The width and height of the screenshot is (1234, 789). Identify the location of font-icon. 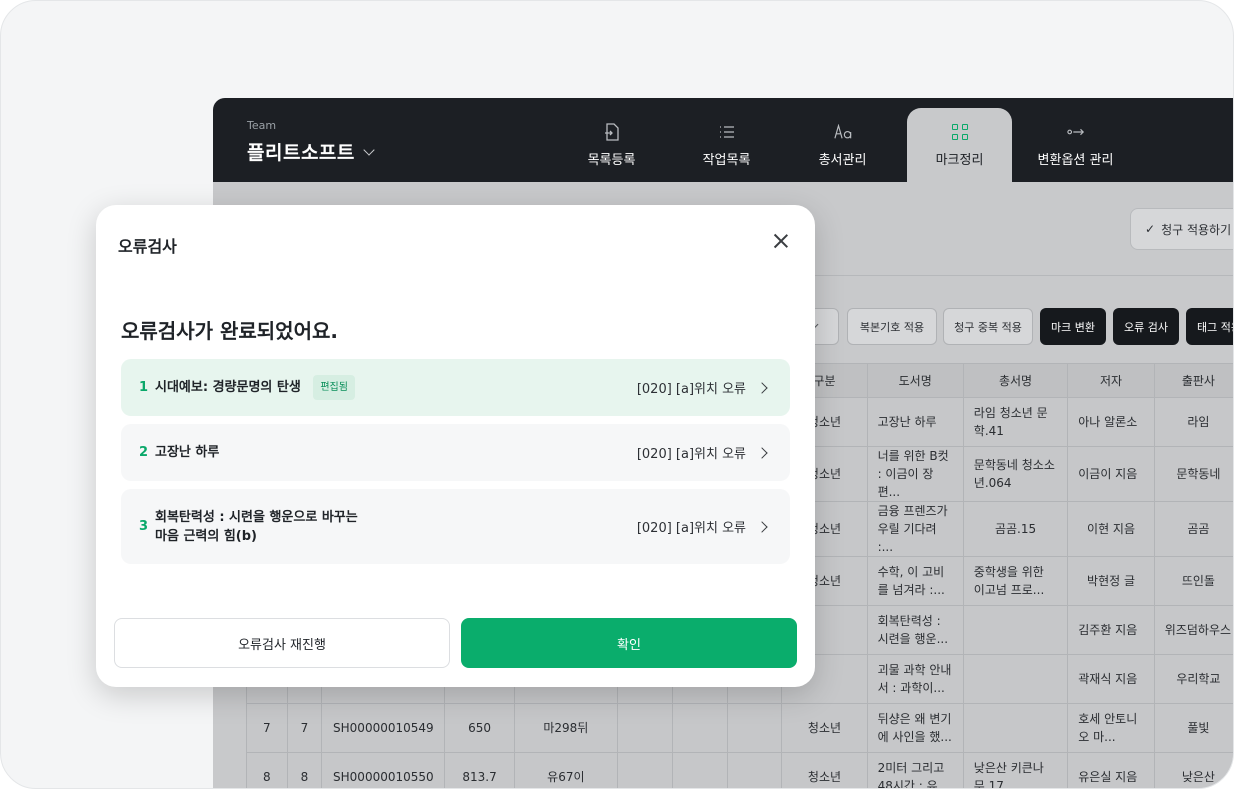
(842, 132).